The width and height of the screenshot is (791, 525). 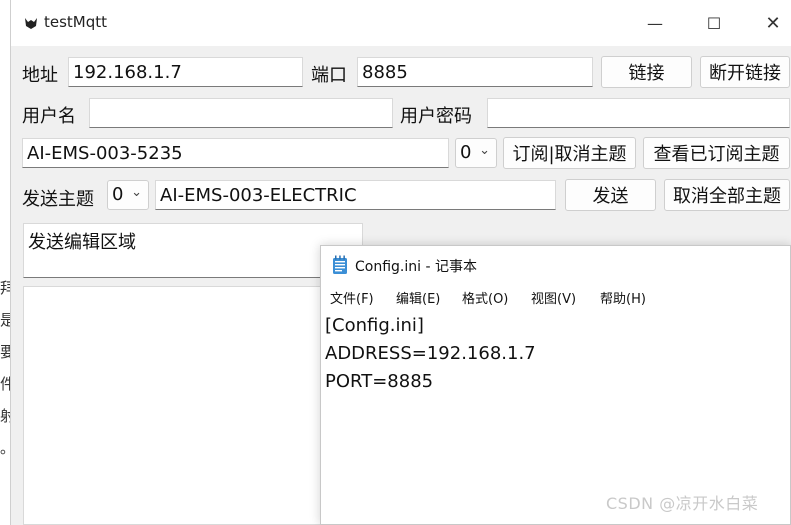 I want to click on address-label: 地址, so click(x=40, y=75).